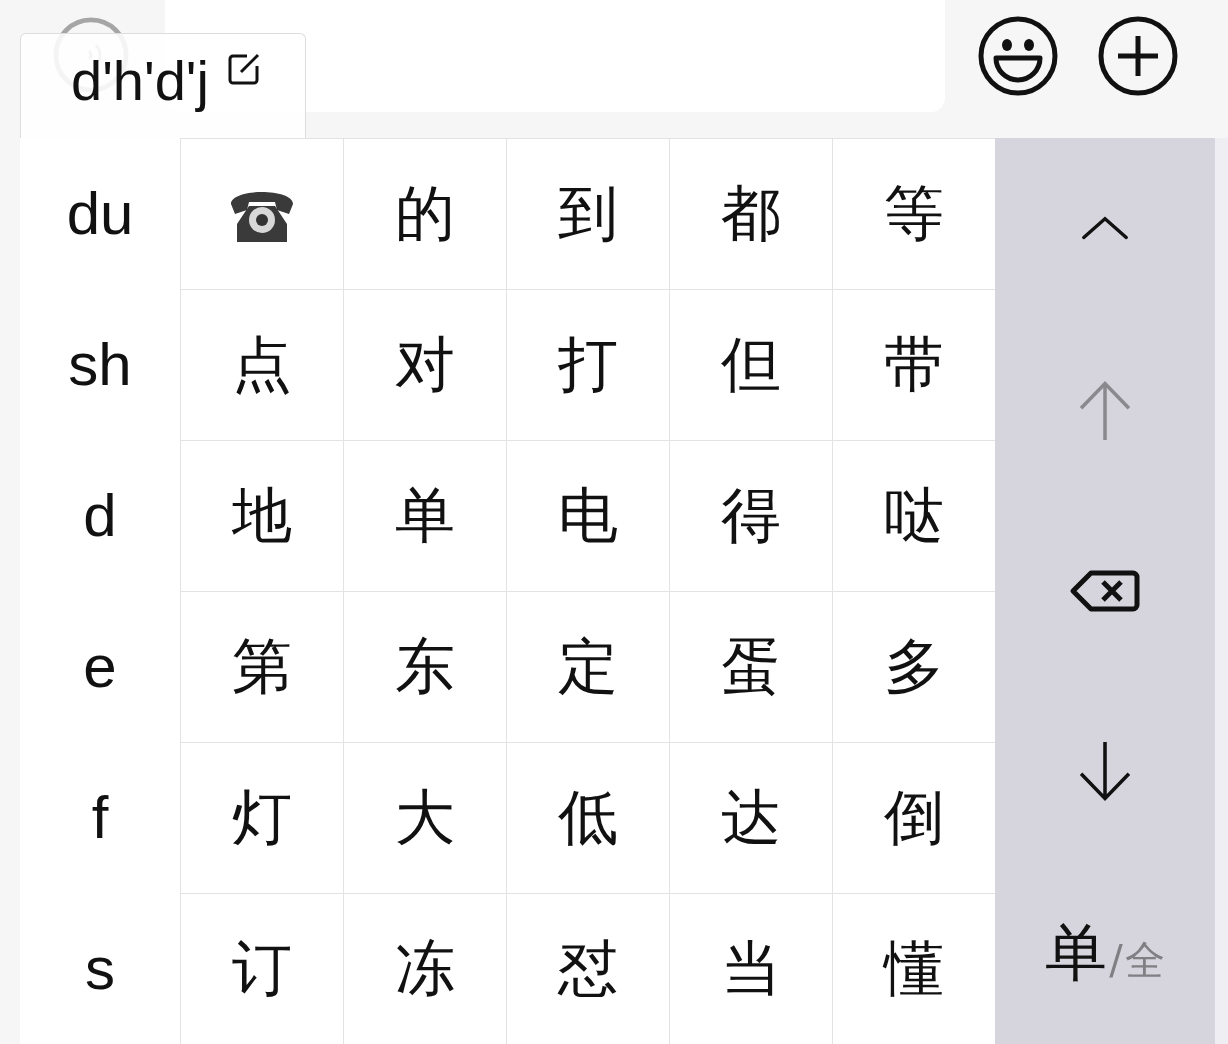  What do you see at coordinates (100, 817) in the screenshot?
I see `pinyin-option: f` at bounding box center [100, 817].